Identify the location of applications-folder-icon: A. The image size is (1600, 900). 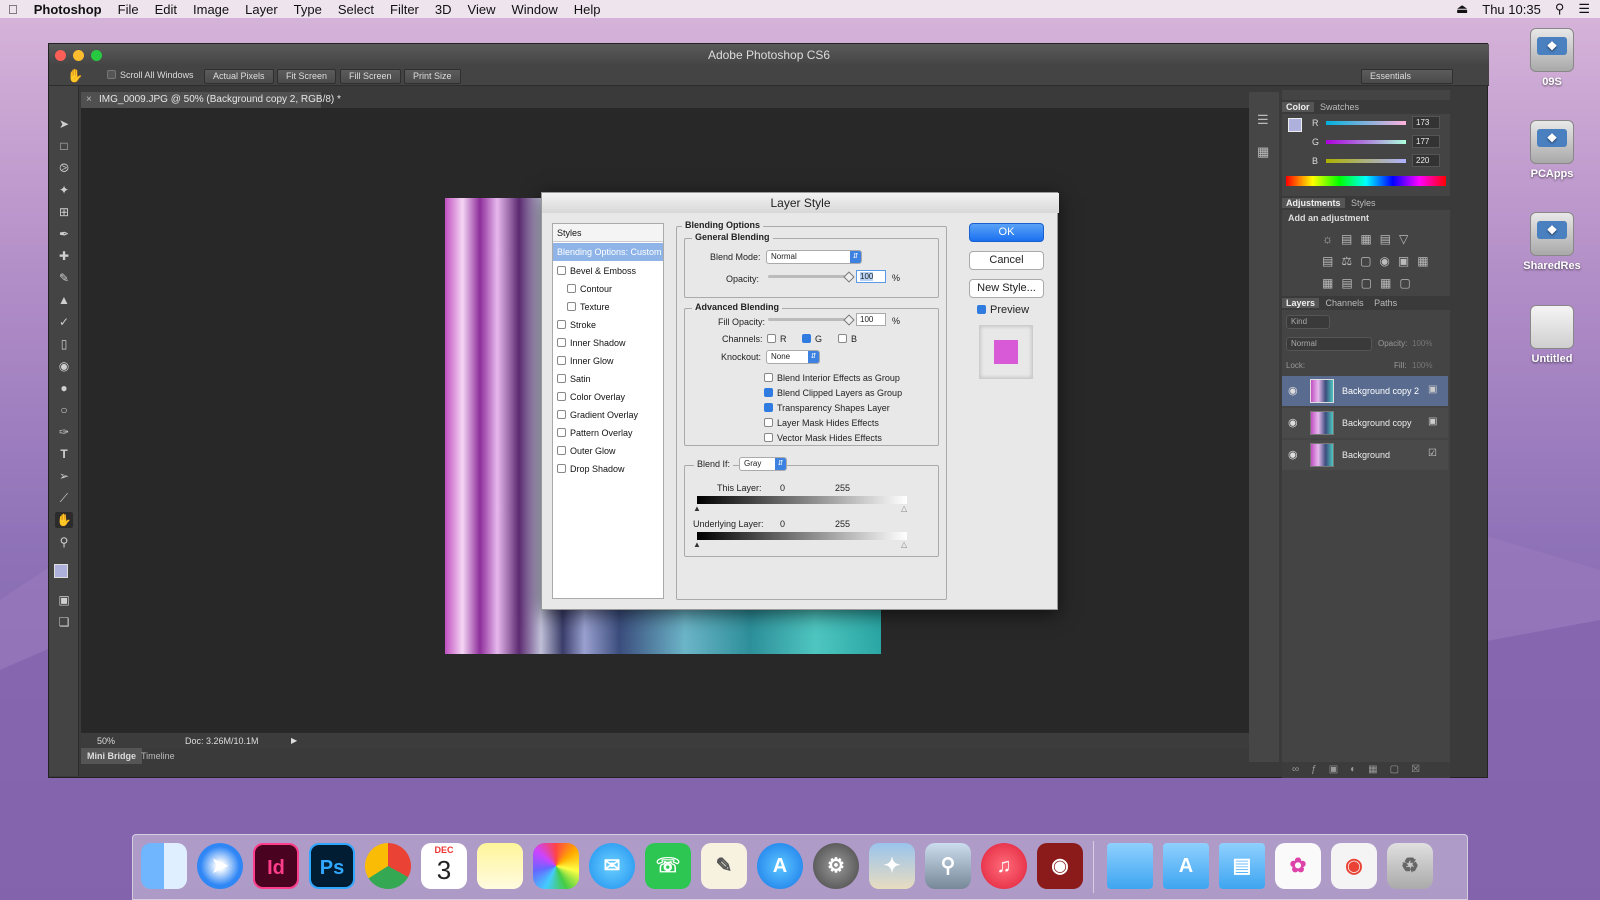
(1186, 866).